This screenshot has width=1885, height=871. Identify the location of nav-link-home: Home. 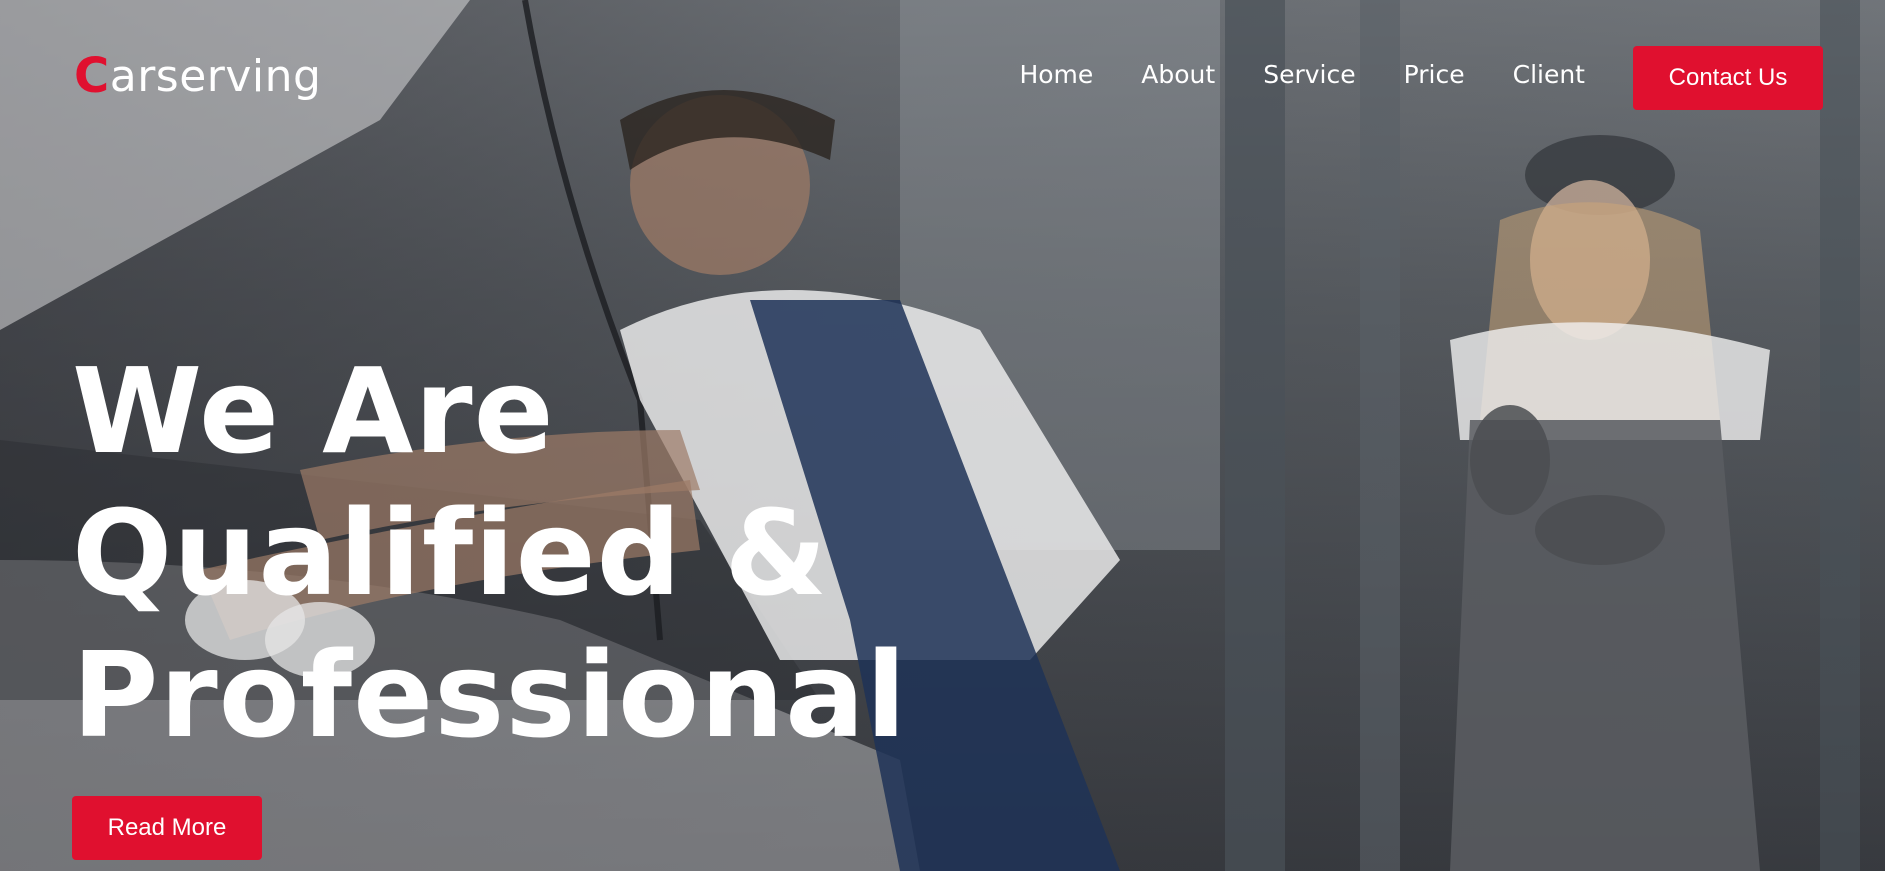
(1056, 74).